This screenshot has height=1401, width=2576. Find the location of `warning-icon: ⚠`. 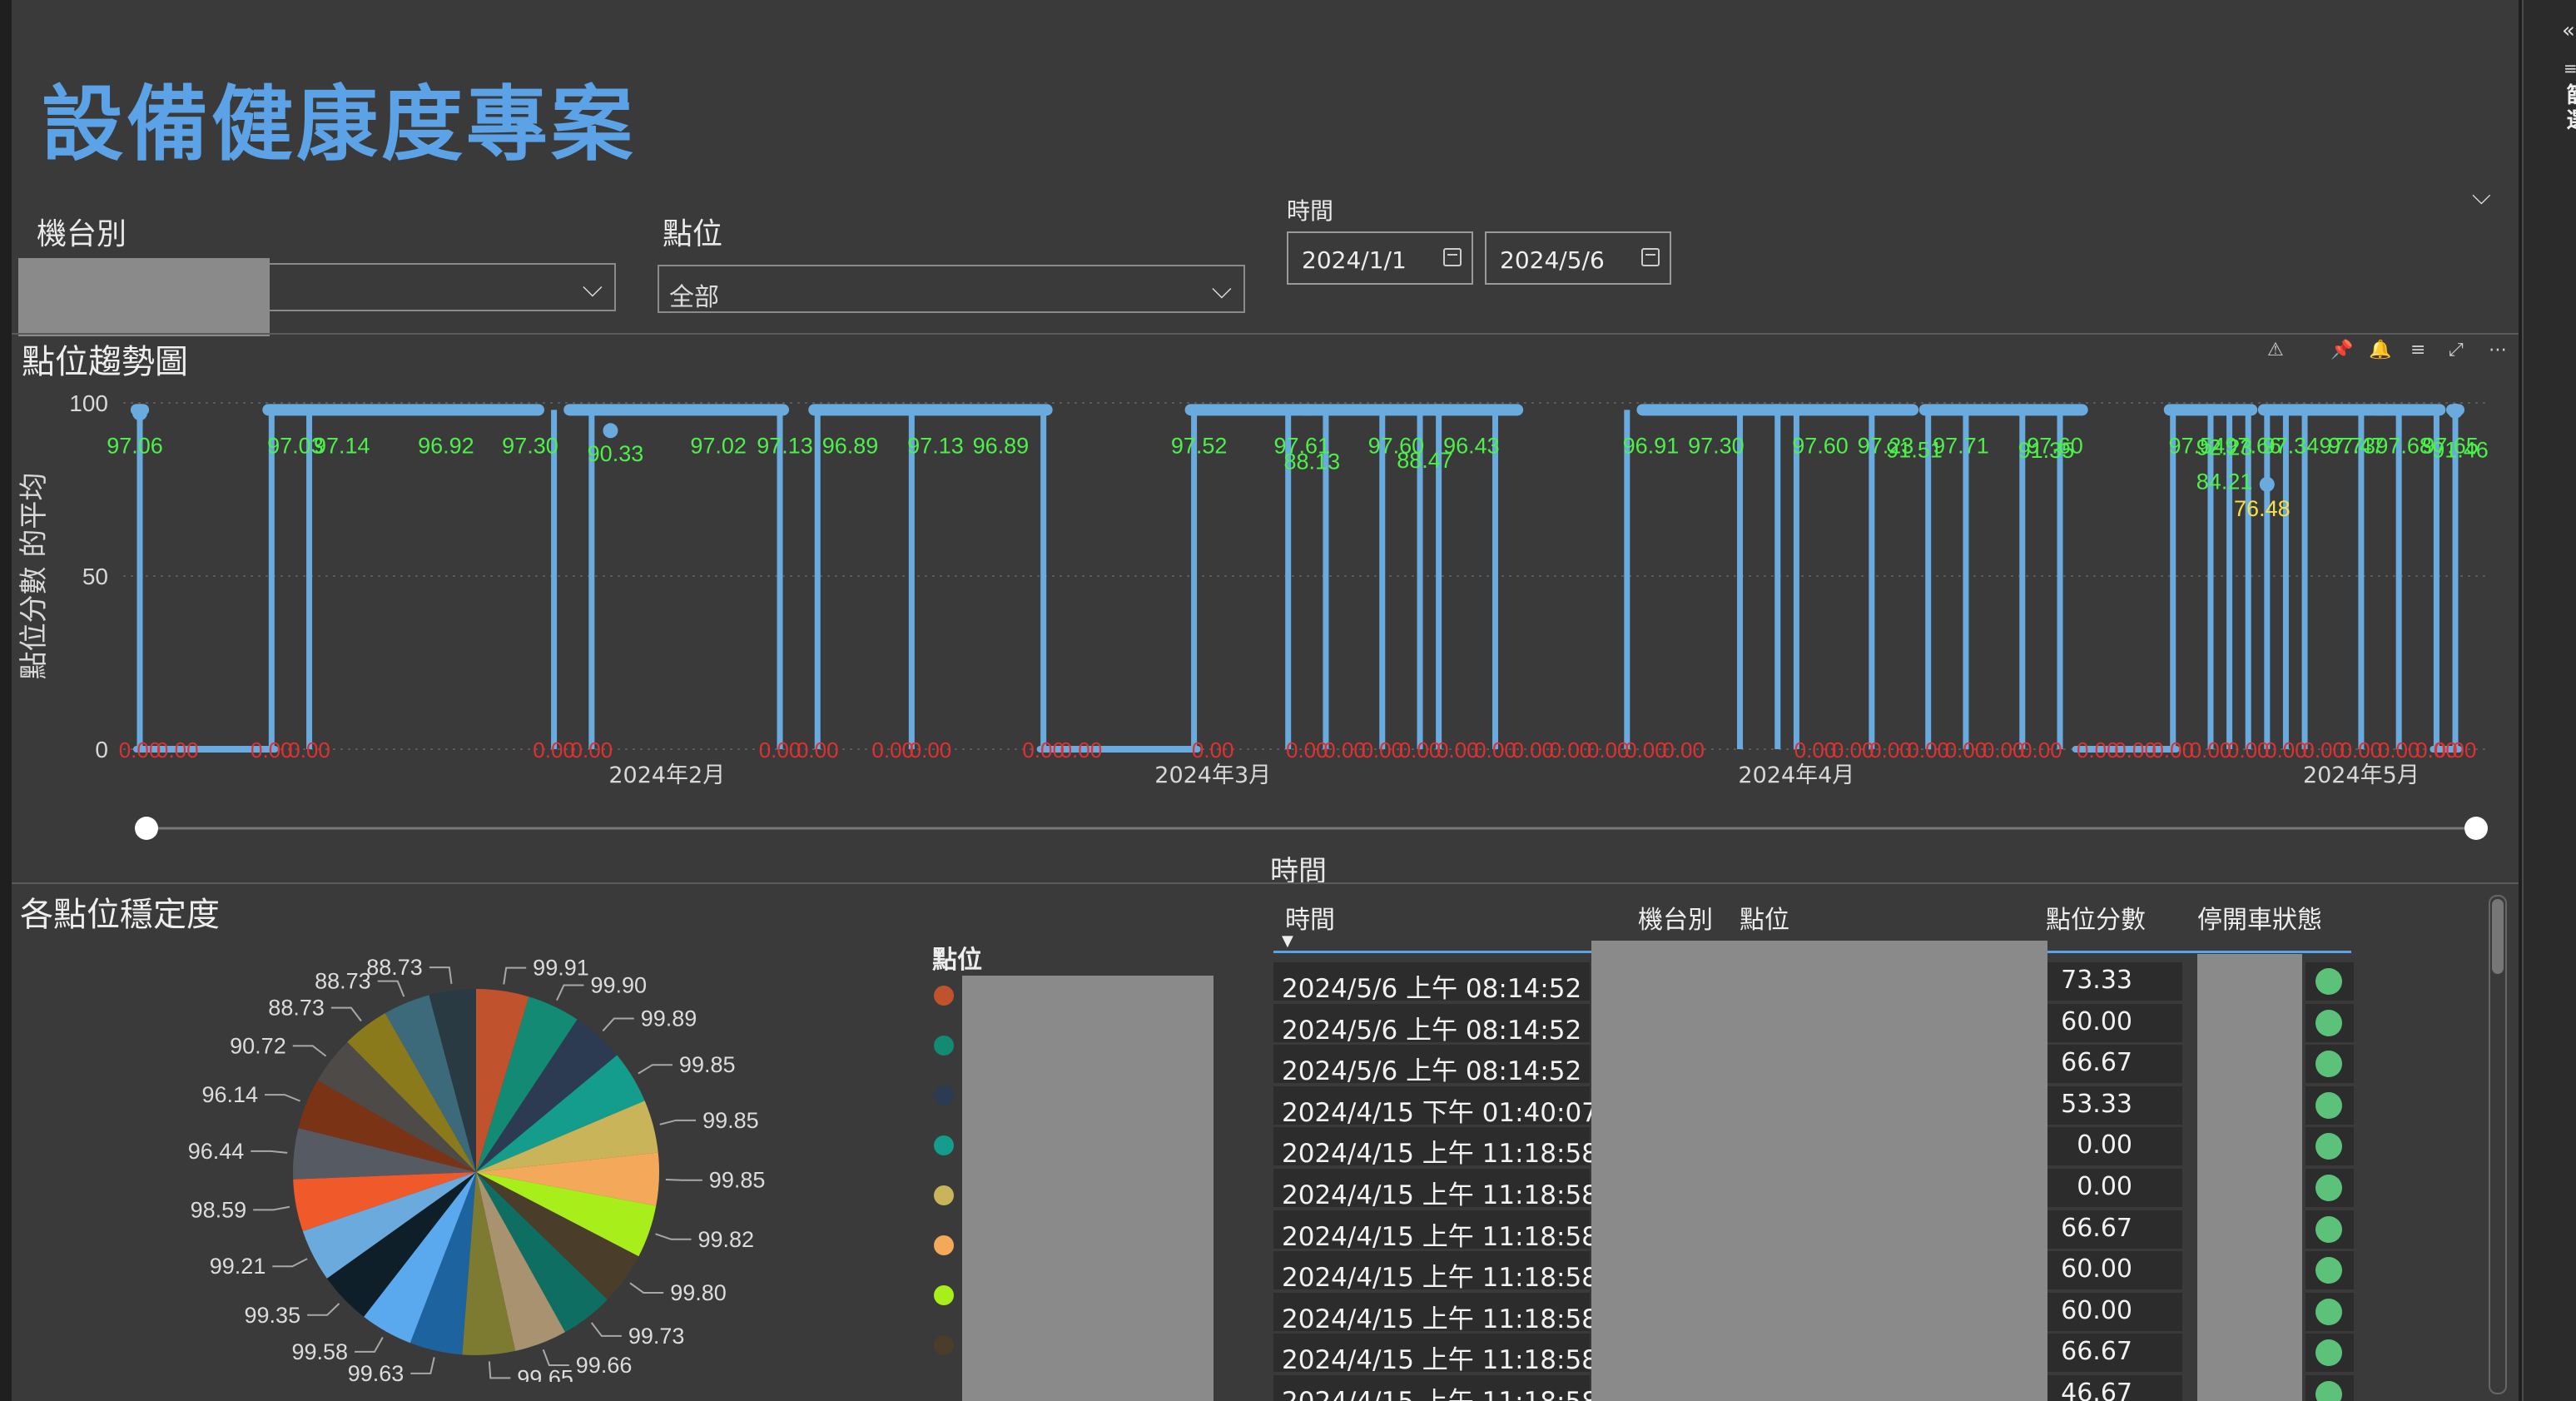

warning-icon: ⚠ is located at coordinates (2275, 350).